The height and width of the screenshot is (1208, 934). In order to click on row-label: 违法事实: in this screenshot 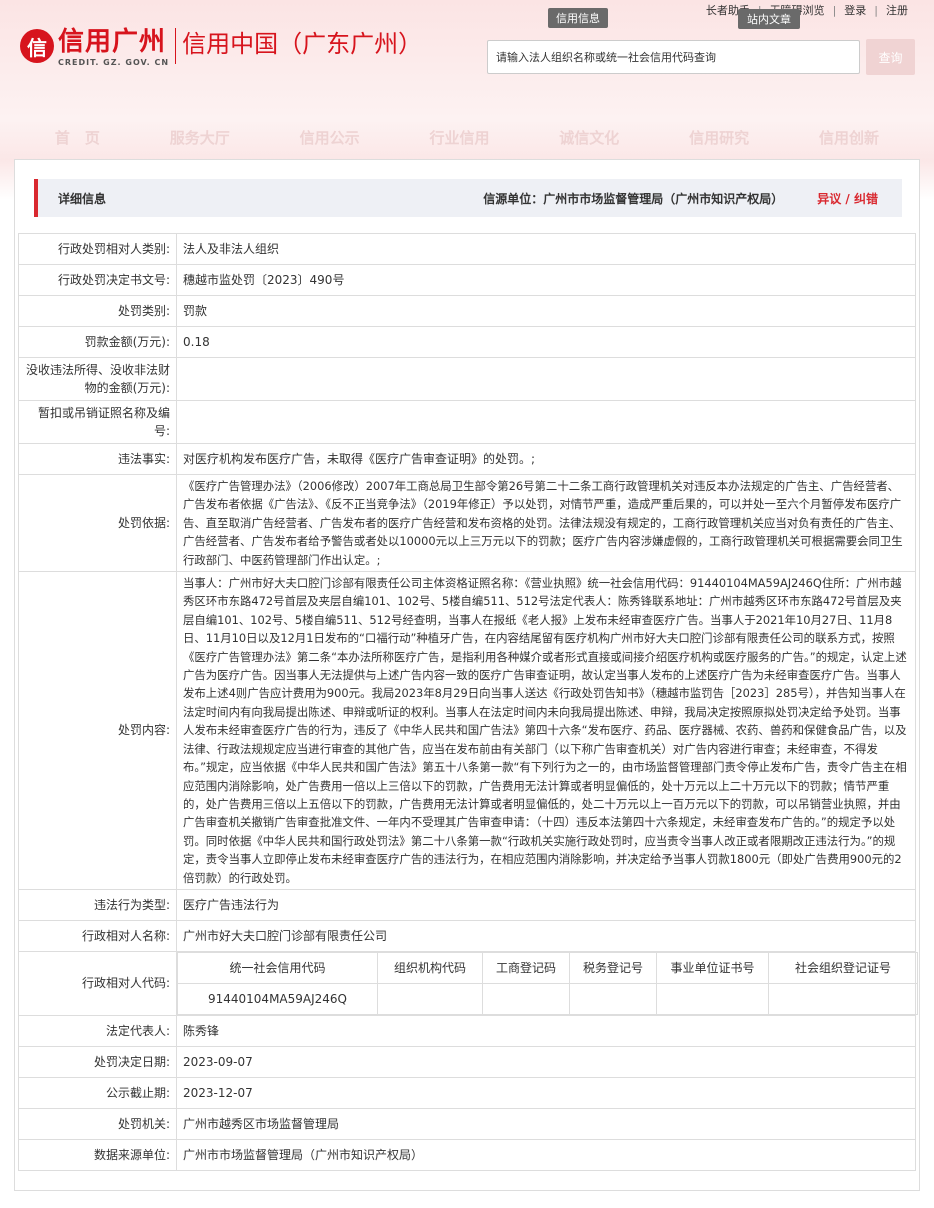, I will do `click(97, 459)`.